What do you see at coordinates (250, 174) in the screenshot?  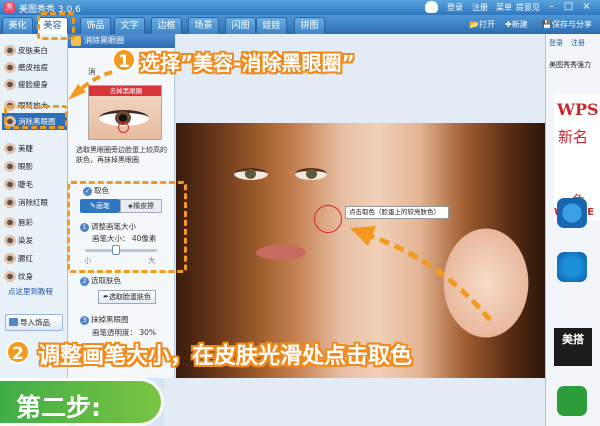 I see `photo-left-iris` at bounding box center [250, 174].